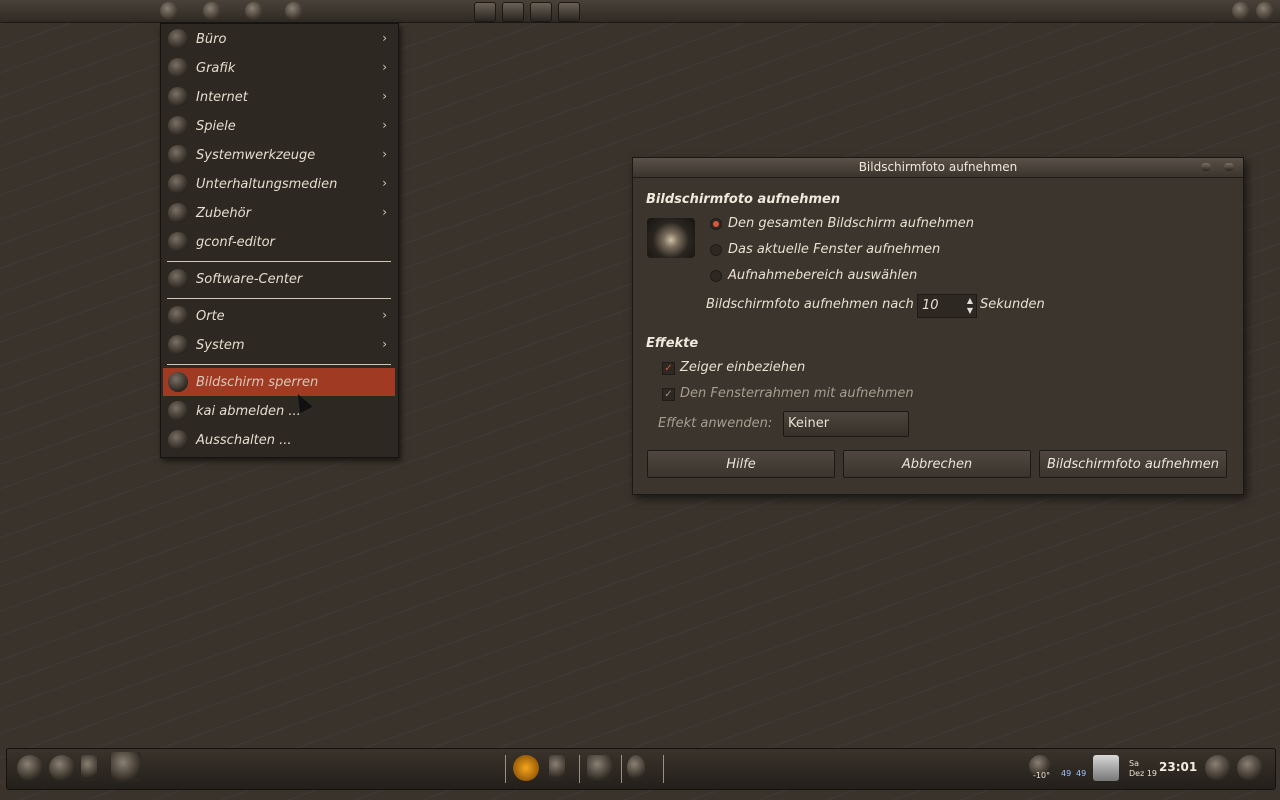  Describe the element at coordinates (569, 12) in the screenshot. I see `launcher-4-icon` at that location.